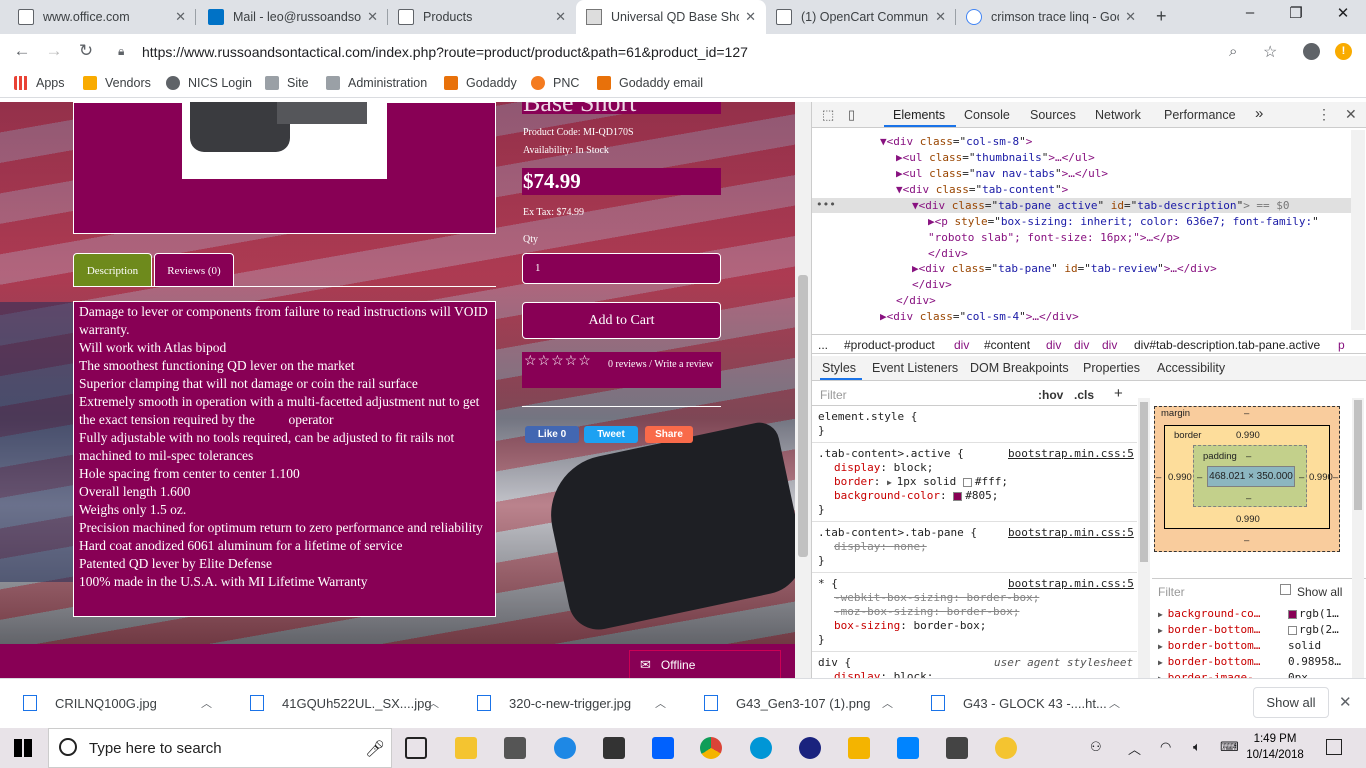  Describe the element at coordinates (982, 189) in the screenshot. I see `dom-node-line: ▼<div class="tab-content">` at that location.